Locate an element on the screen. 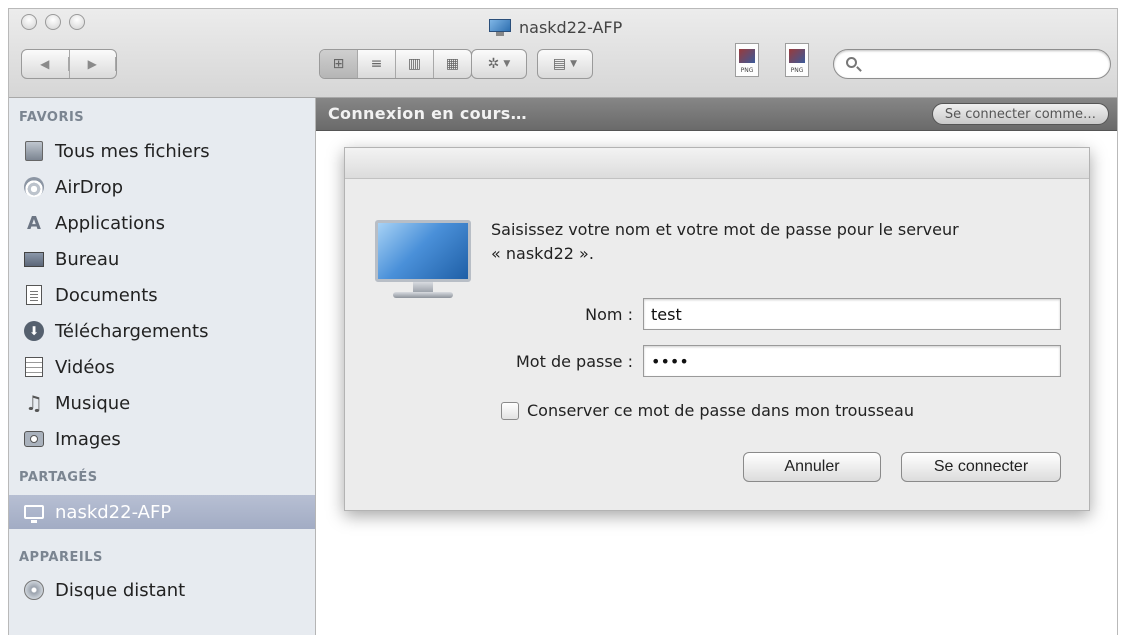  sidebar-item-label: naskd22-AFP is located at coordinates (113, 512).